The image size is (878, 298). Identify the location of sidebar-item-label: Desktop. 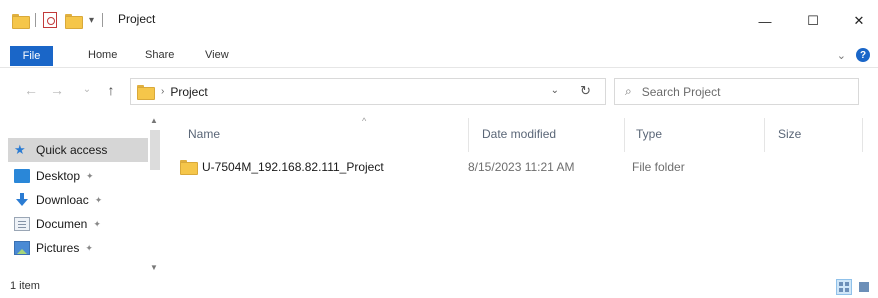
(58, 176).